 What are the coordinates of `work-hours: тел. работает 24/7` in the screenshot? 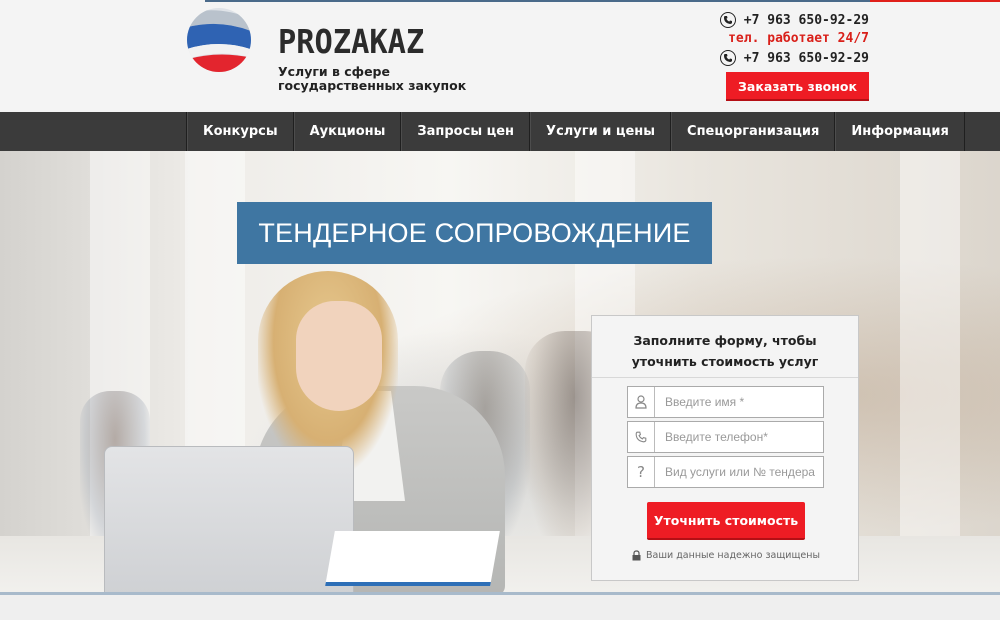 It's located at (798, 38).